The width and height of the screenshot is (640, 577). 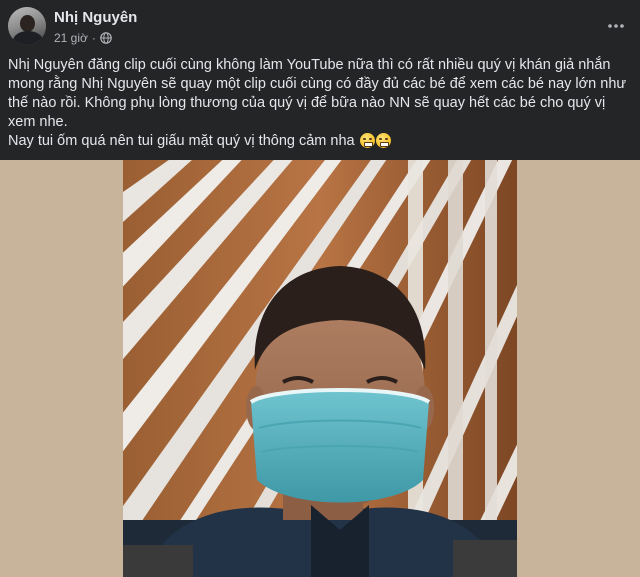 I want to click on author-name: Nhị Nguyên, so click(x=95, y=17).